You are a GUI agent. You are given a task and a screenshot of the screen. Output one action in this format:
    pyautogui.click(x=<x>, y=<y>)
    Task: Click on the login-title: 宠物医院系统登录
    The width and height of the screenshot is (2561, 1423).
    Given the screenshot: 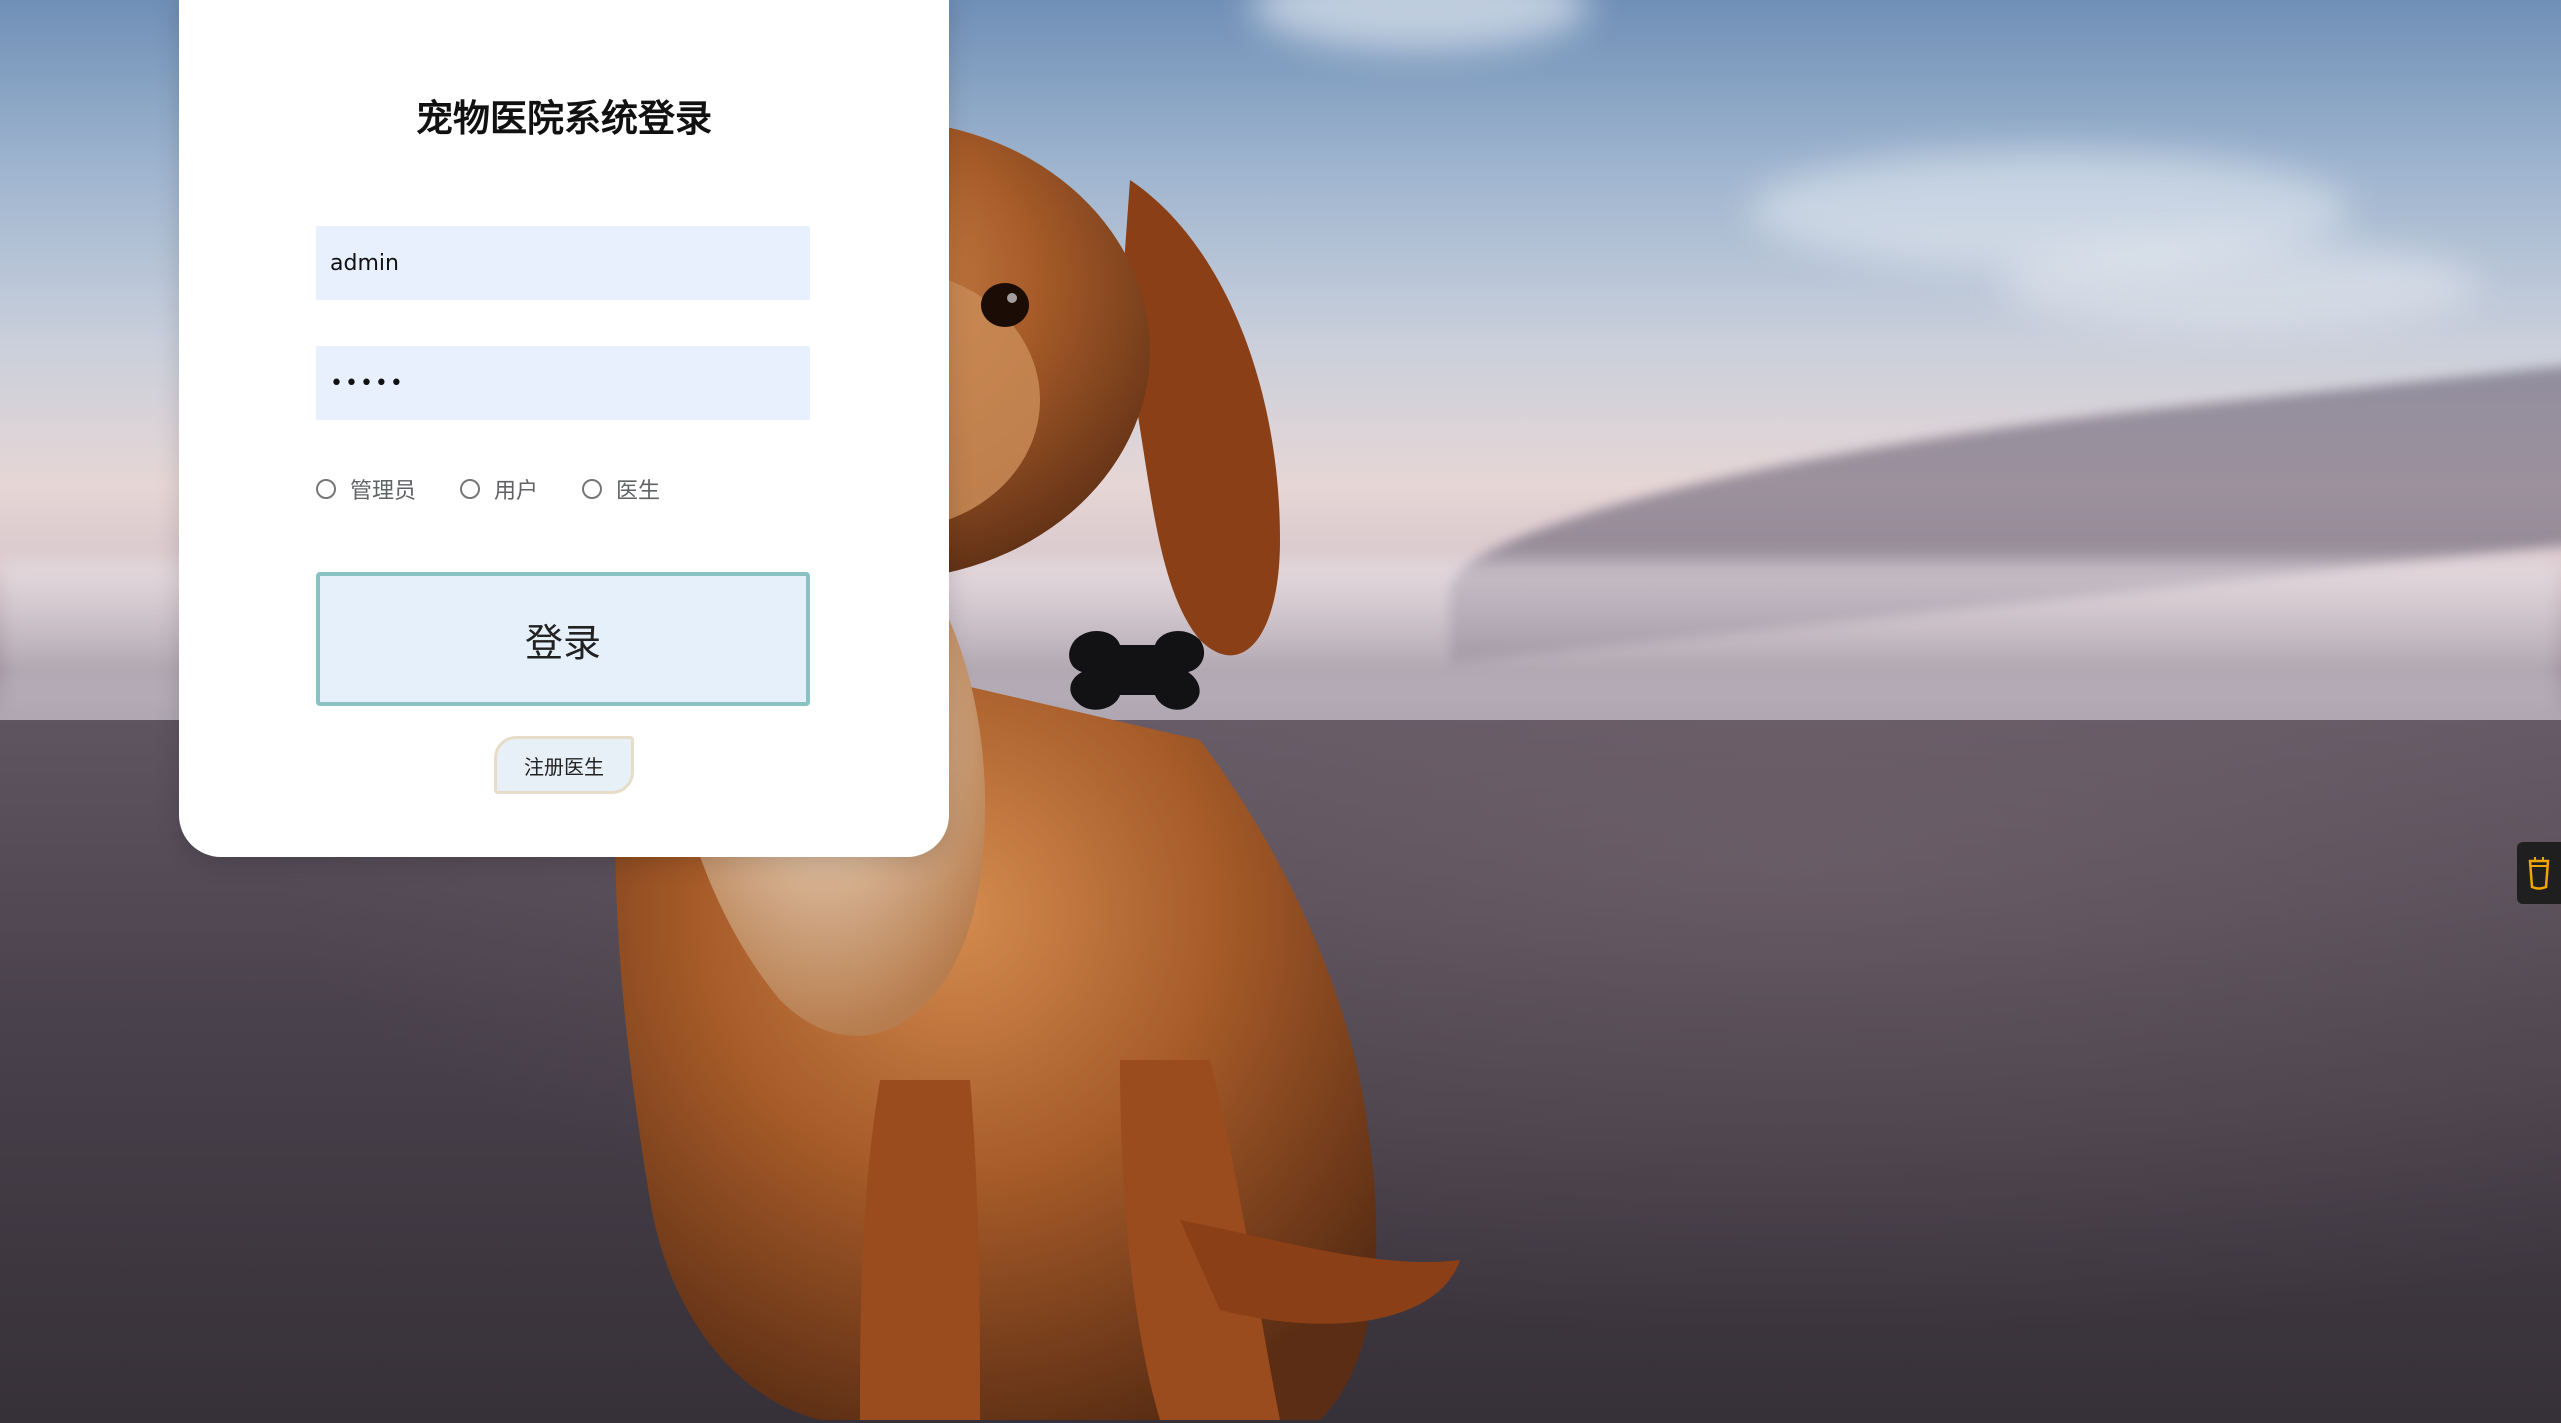 What is the action you would take?
    pyautogui.click(x=564, y=118)
    